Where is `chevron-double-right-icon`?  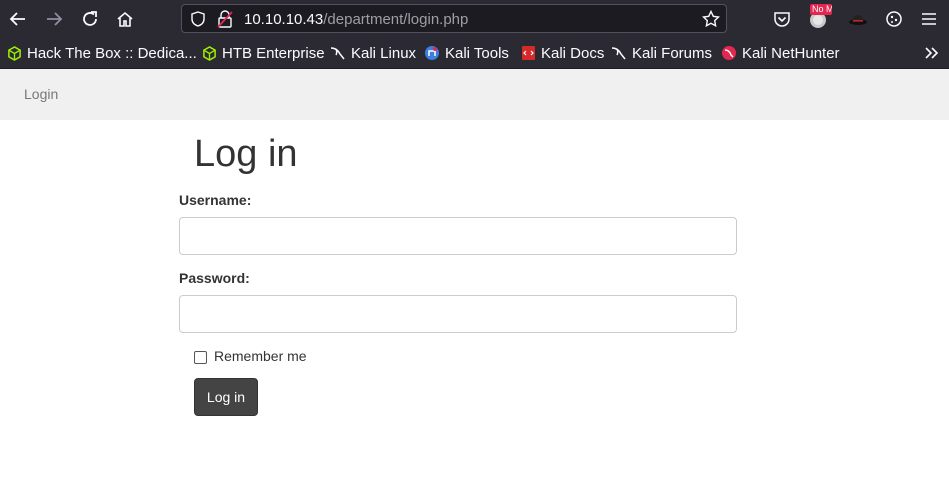 chevron-double-right-icon is located at coordinates (932, 53).